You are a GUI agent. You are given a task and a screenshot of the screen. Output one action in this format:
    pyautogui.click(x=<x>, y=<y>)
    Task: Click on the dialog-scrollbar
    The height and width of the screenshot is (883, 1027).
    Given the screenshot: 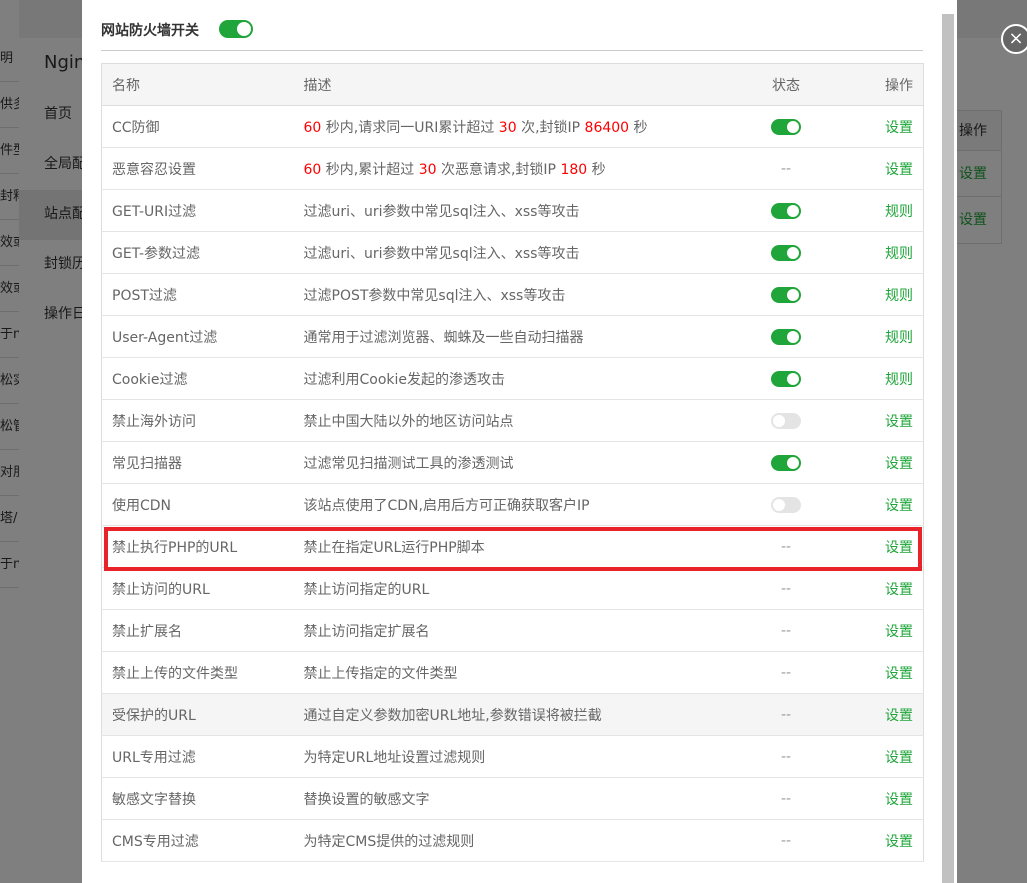 What is the action you would take?
    pyautogui.click(x=948, y=448)
    